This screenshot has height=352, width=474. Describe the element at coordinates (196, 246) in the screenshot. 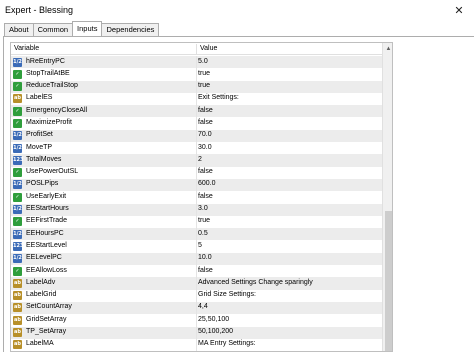

I see `table-row: 123 EEStartLevel 5` at that location.